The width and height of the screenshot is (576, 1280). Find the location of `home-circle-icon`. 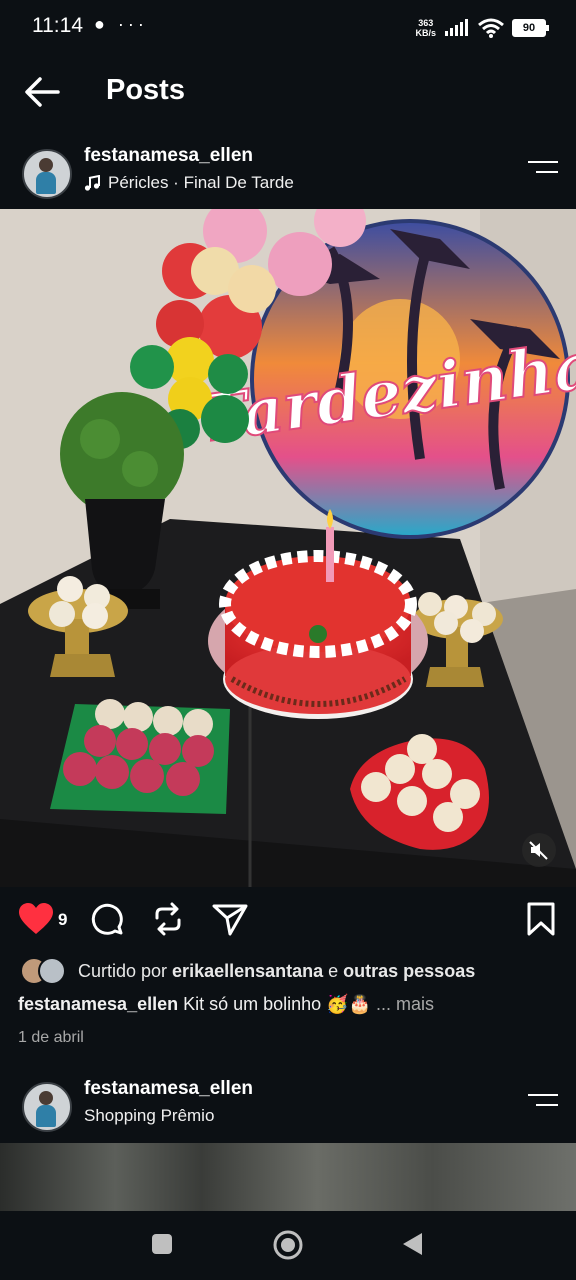

home-circle-icon is located at coordinates (288, 1245).